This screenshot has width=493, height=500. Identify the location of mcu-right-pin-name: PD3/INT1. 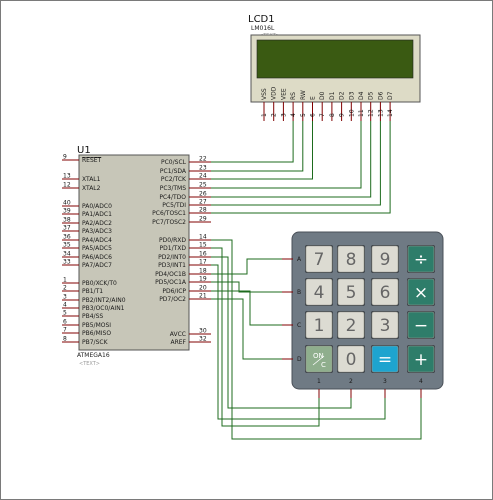
(172, 265).